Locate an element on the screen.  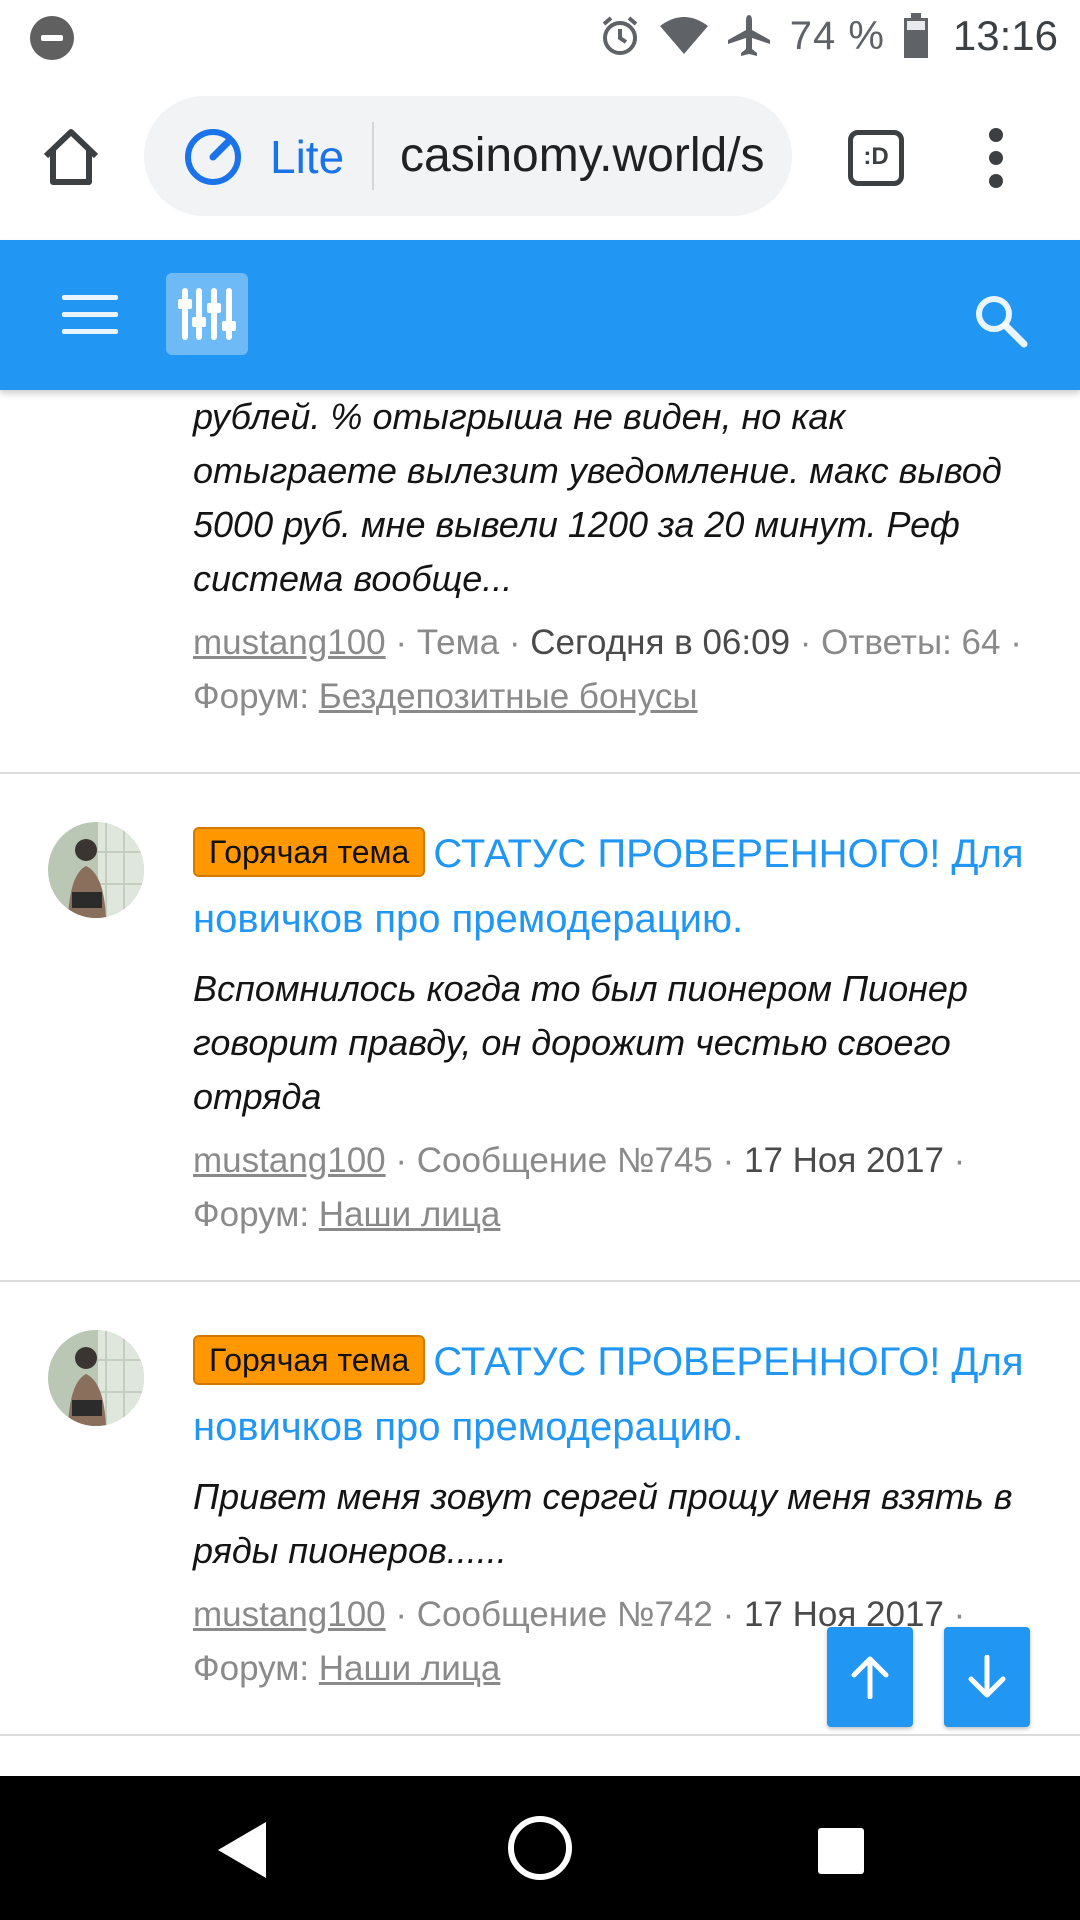
search-icon is located at coordinates (1000, 320).